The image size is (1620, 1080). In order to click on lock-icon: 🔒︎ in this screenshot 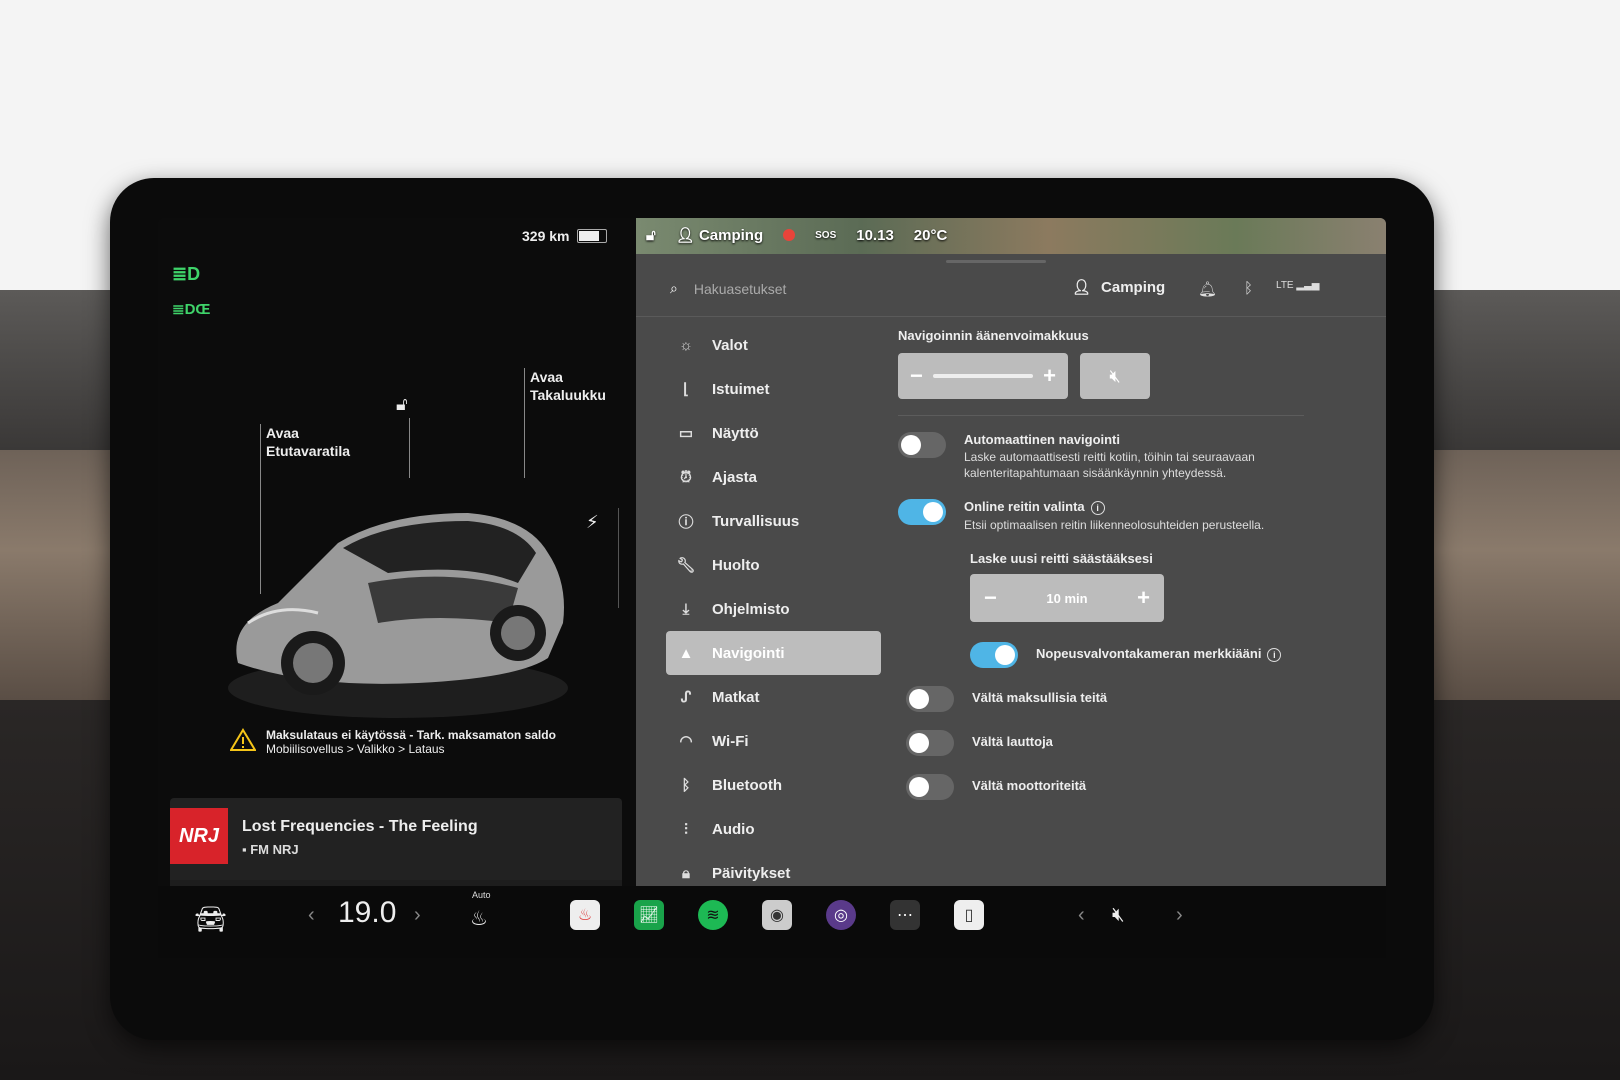, I will do `click(686, 873)`.